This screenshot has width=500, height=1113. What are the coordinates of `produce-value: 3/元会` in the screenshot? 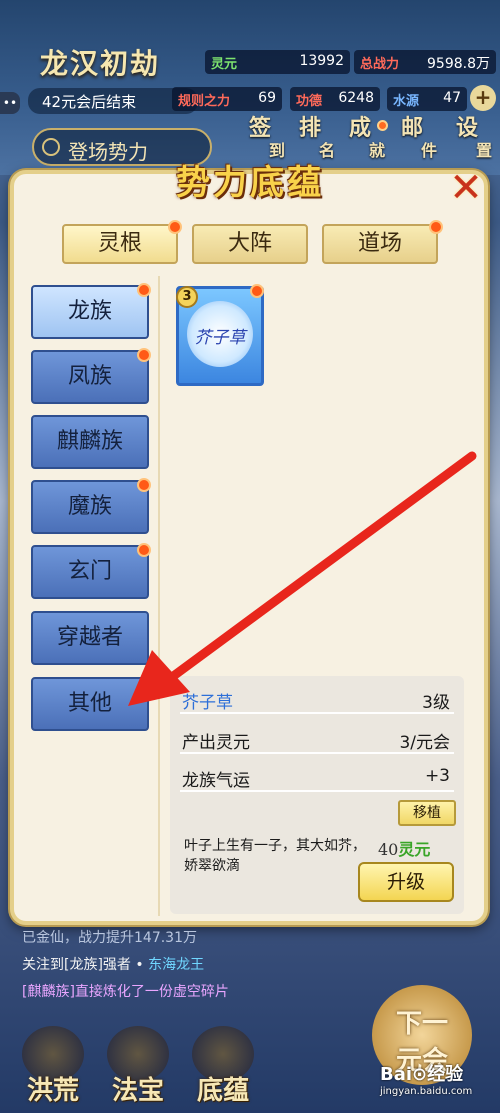 It's located at (424, 743).